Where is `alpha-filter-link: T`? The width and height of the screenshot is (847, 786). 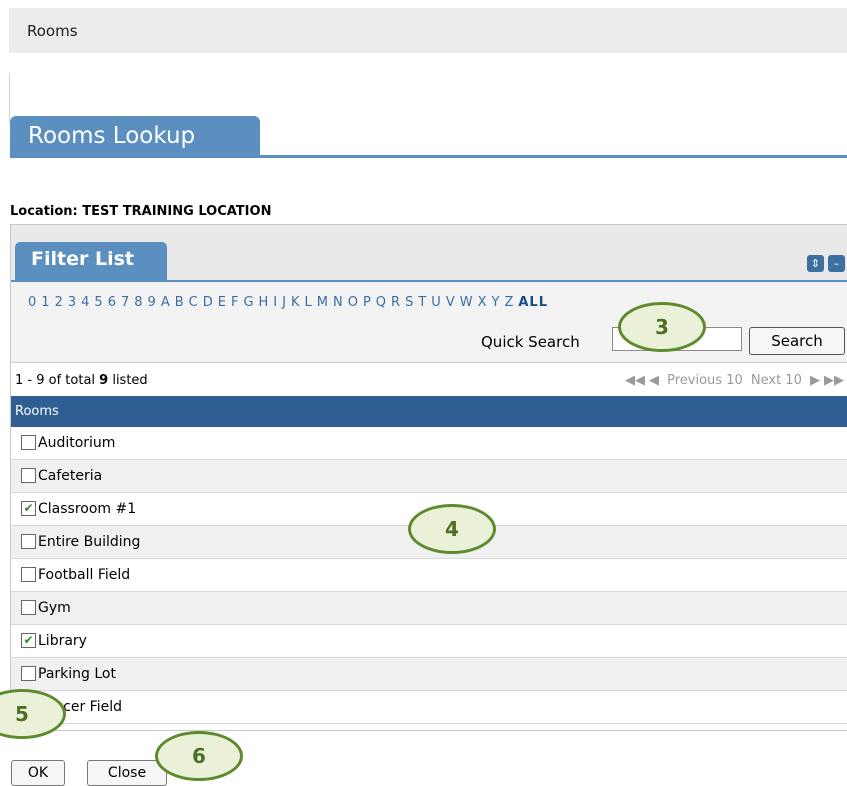 alpha-filter-link: T is located at coordinates (422, 302).